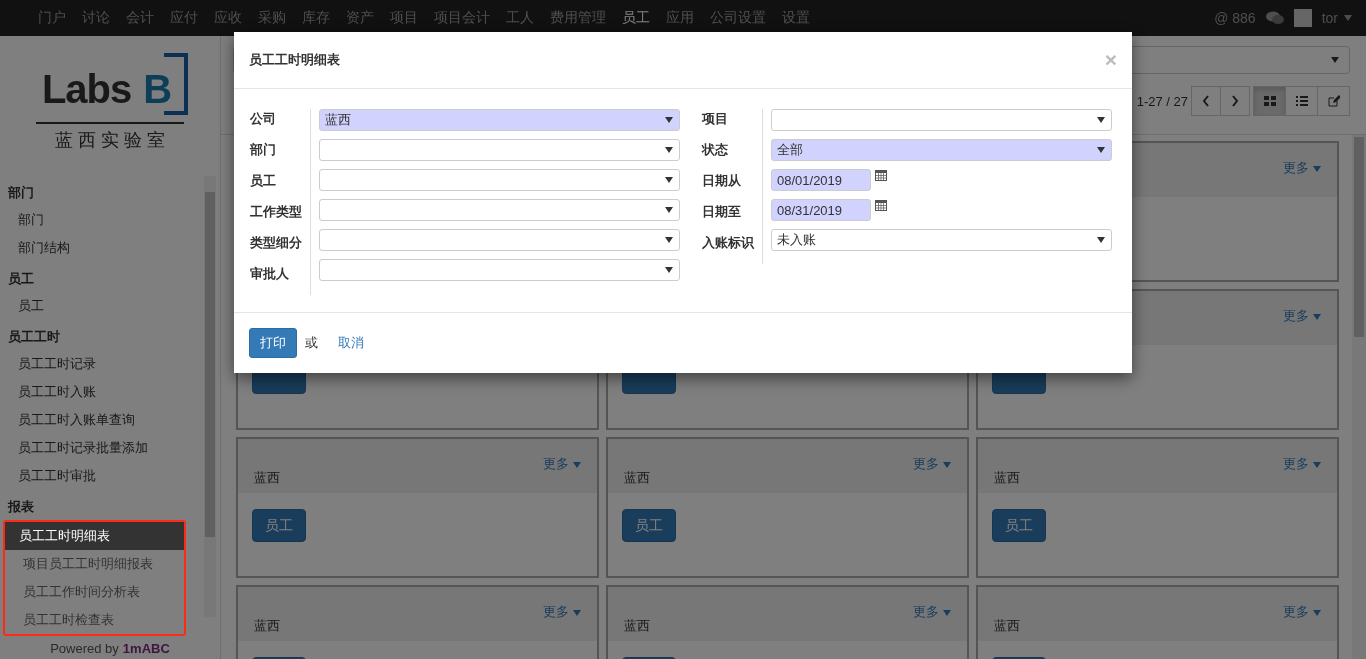  I want to click on select-field: 全部, so click(941, 150).